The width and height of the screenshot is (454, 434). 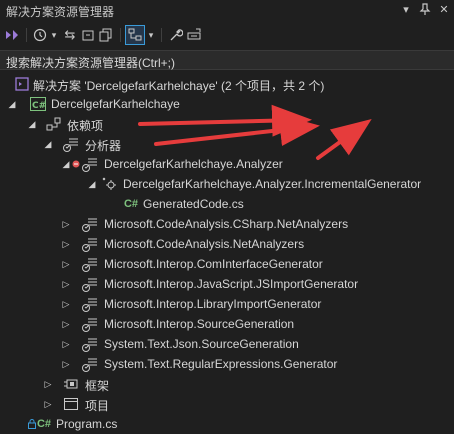 I want to click on frameworks-label: 框架, so click(x=97, y=386).